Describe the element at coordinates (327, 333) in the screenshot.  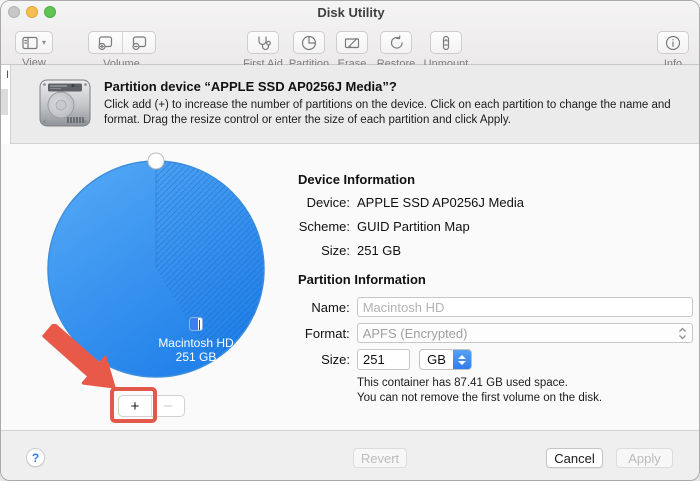
I see `format-field-label: Format:` at that location.